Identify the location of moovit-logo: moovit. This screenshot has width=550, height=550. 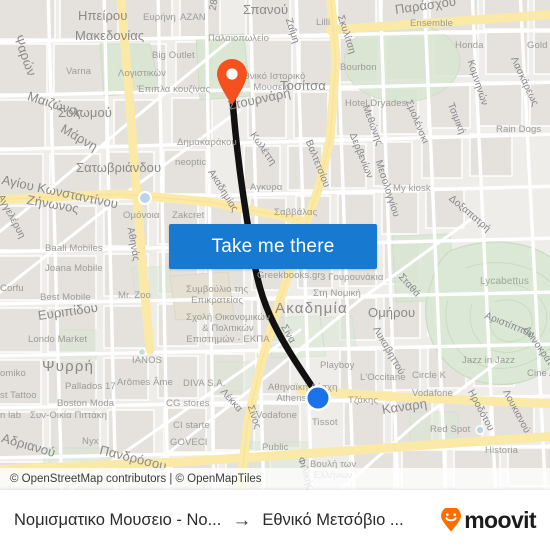
(488, 520).